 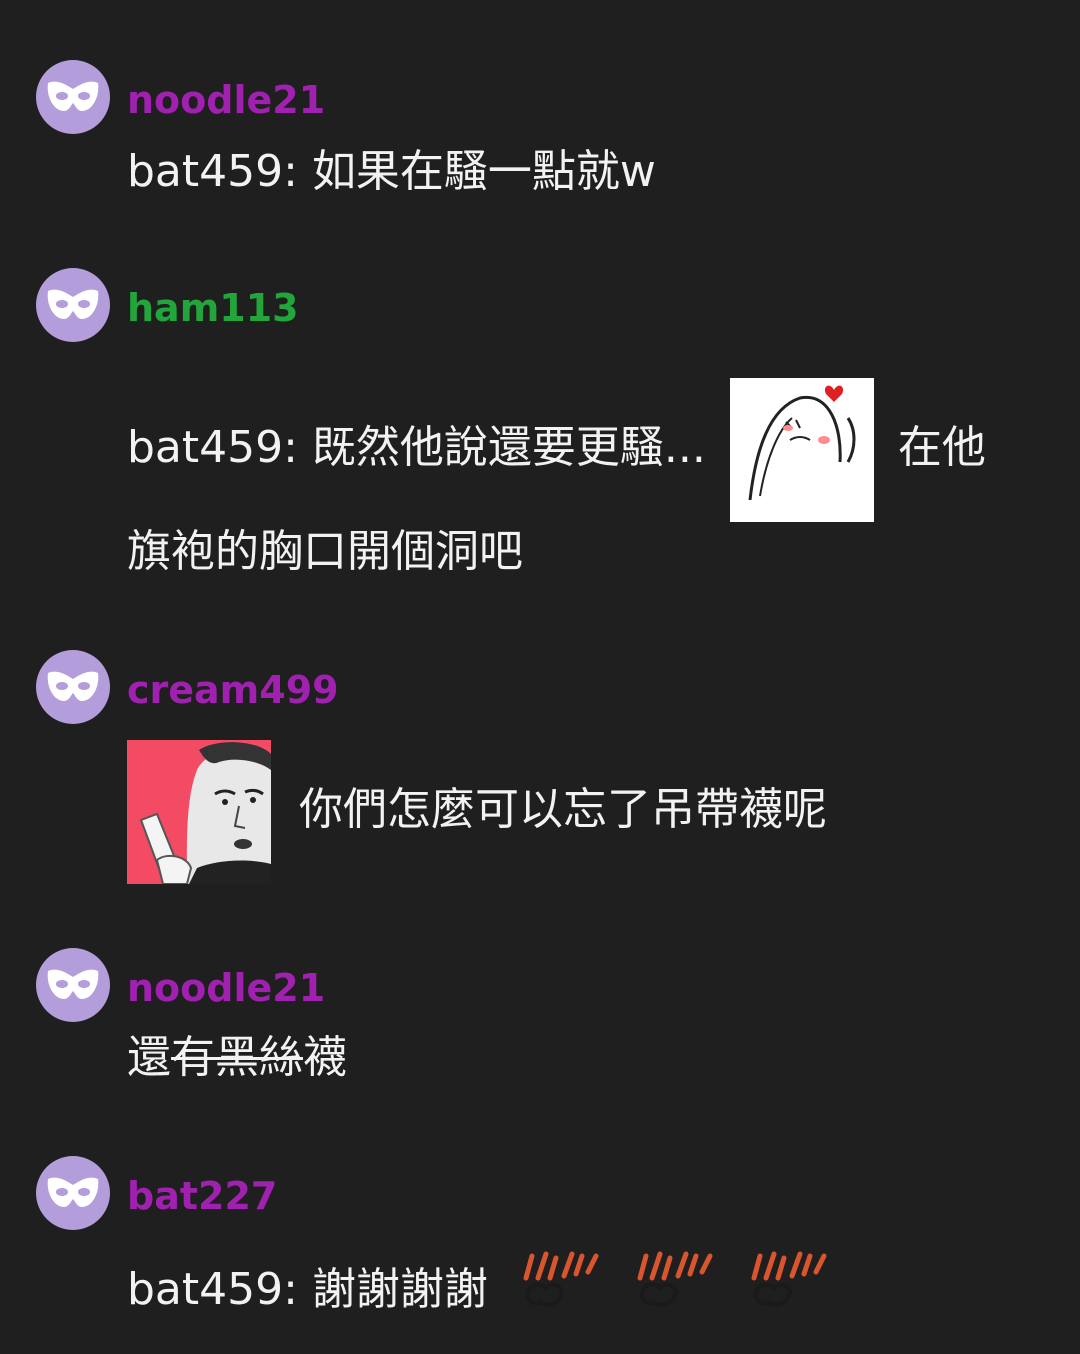 What do you see at coordinates (563, 809) in the screenshot?
I see `message-text: 你們怎麼可以忘了吊帶襪呢` at bounding box center [563, 809].